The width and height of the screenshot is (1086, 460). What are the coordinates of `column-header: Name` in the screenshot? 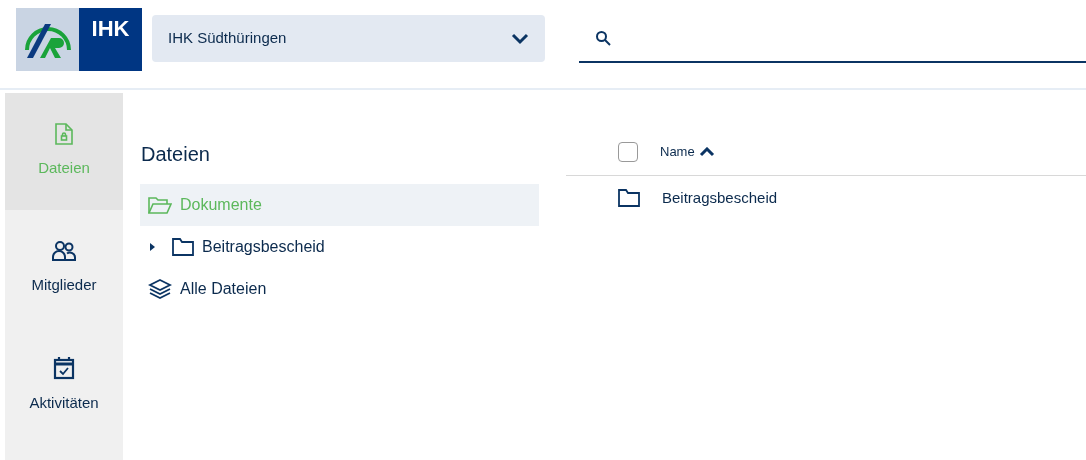 It's located at (687, 152).